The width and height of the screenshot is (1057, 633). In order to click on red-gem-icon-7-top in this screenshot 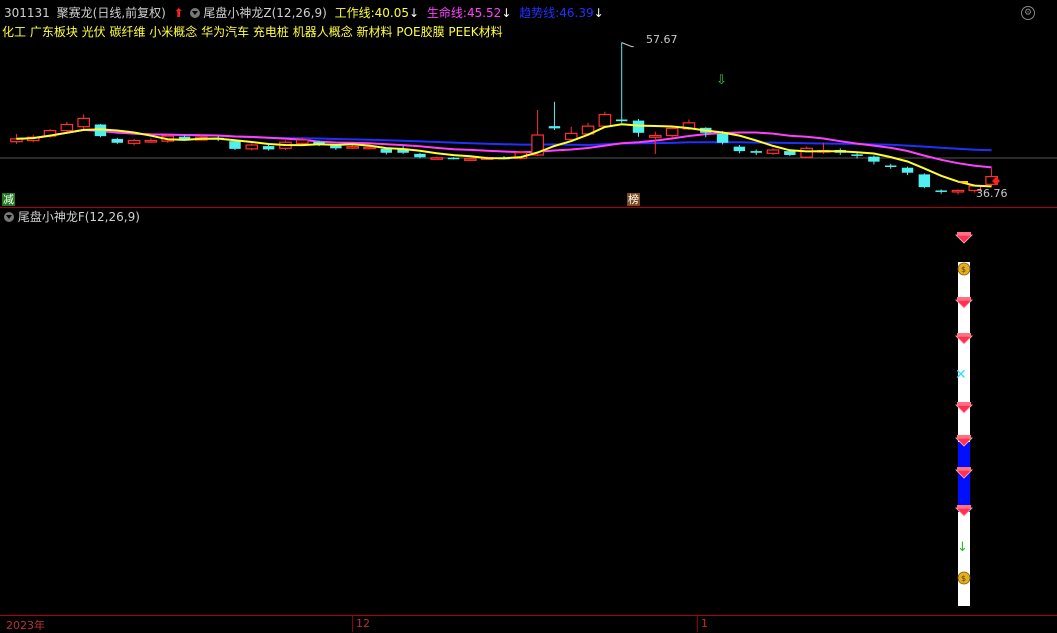, I will do `click(964, 506)`.